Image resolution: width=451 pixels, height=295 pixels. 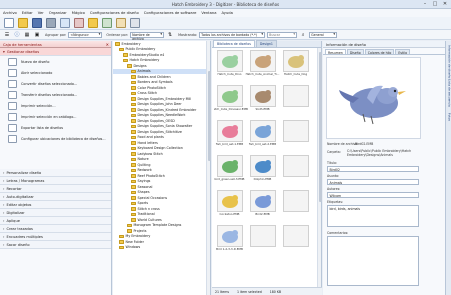 I want to click on thumbnails-scrollbar, so click(x=319, y=167).